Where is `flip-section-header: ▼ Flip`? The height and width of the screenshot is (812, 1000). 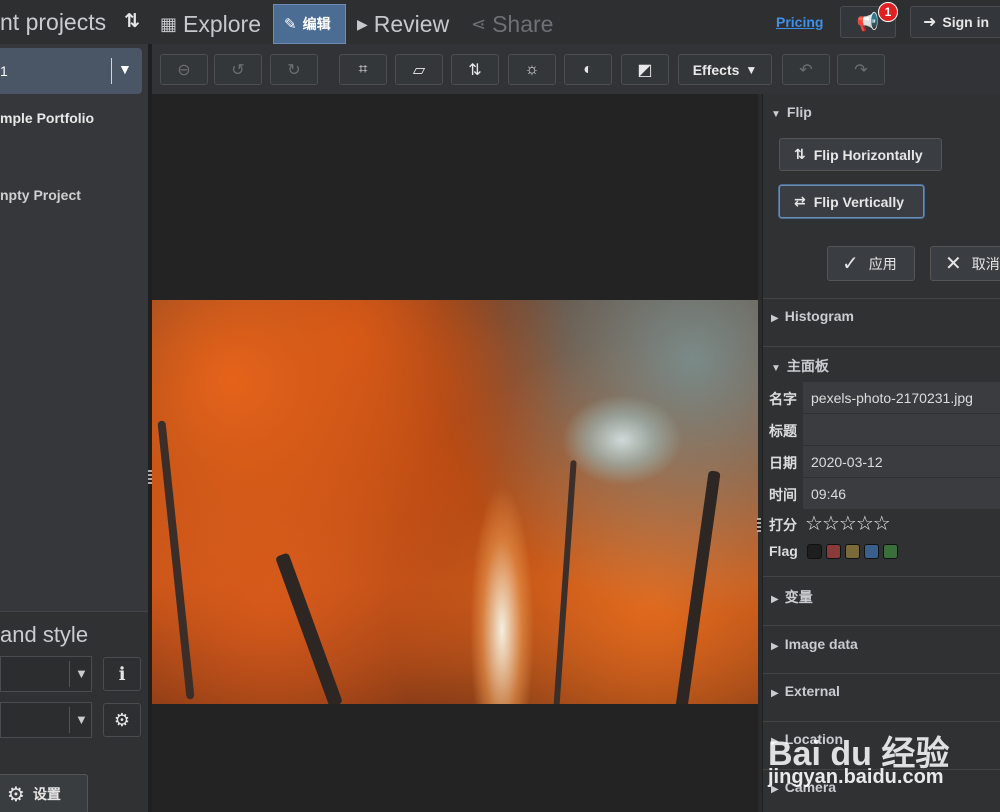 flip-section-header: ▼ Flip is located at coordinates (881, 112).